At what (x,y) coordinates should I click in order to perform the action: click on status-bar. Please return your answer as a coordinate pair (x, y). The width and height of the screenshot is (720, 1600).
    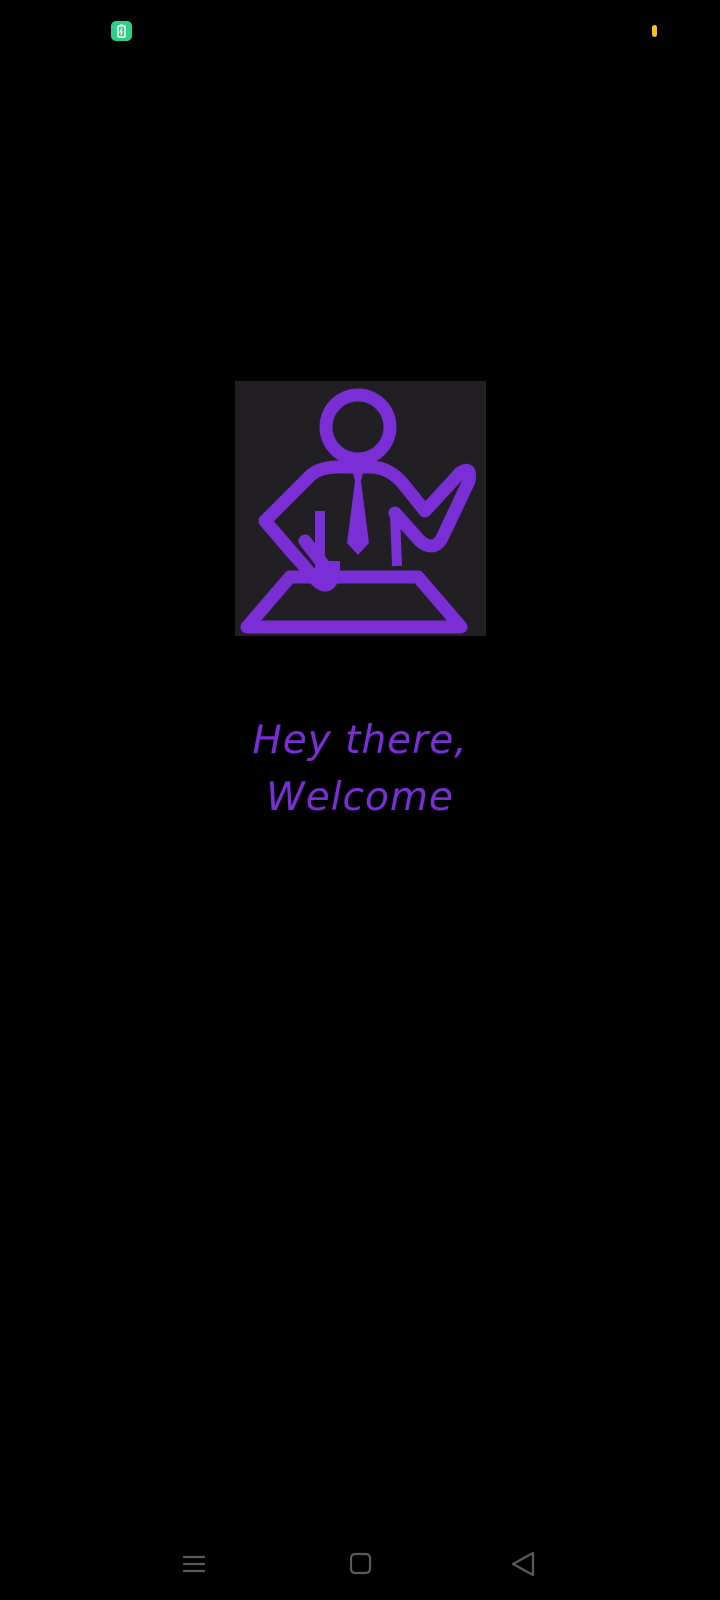
    Looking at the image, I should click on (360, 31).